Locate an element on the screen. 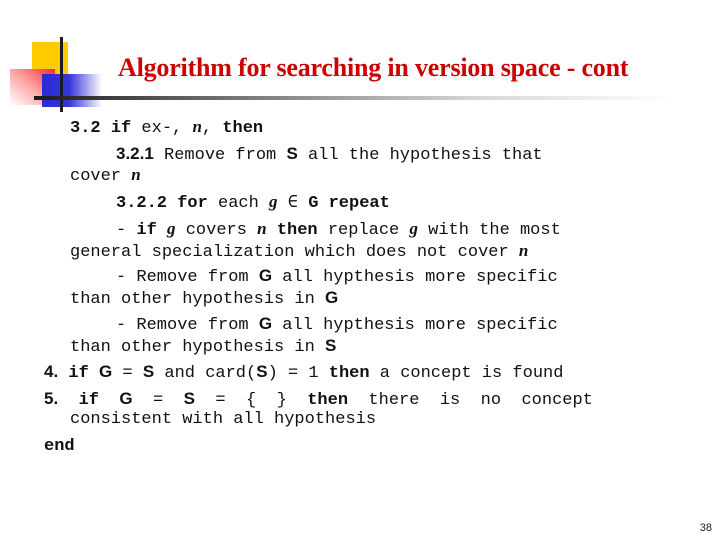 The height and width of the screenshot is (540, 720). line-remove-g-2-cont: than other hypothesis in S is located at coordinates (203, 346).